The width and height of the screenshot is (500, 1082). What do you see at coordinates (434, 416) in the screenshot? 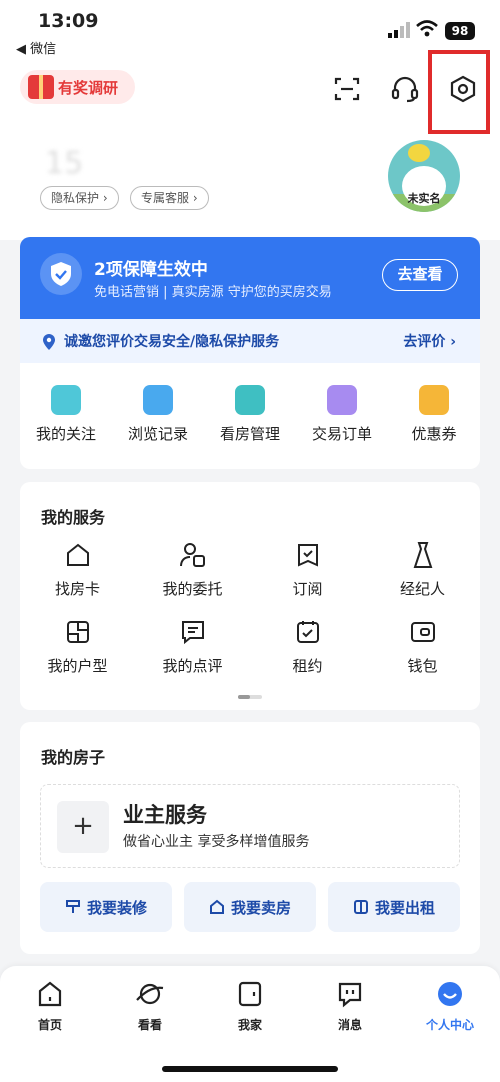
I see `quick-link-coupons: 优惠券` at bounding box center [434, 416].